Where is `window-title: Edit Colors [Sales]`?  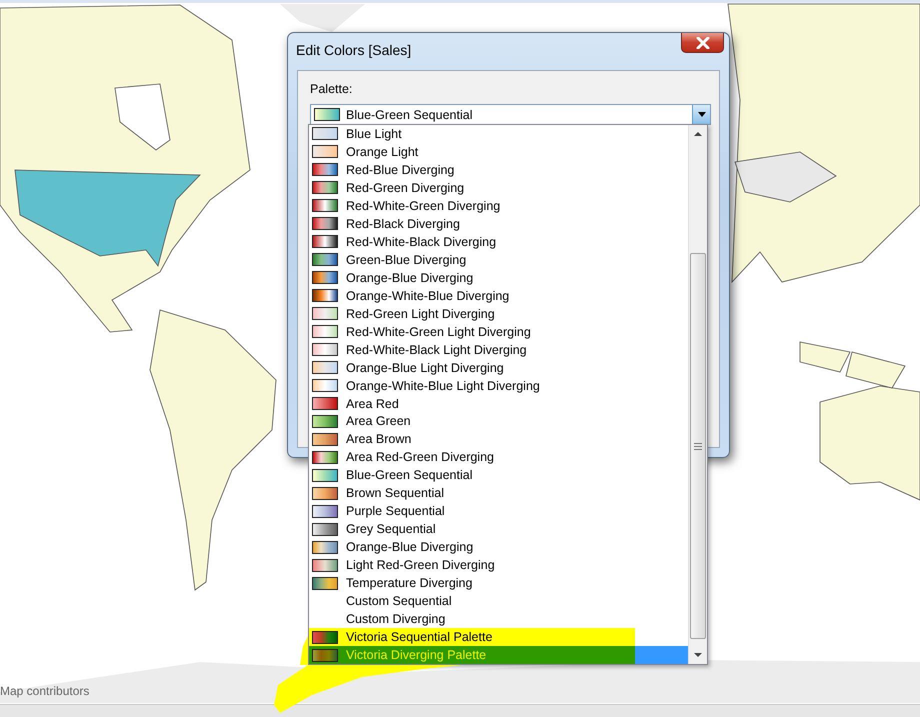
window-title: Edit Colors [Sales] is located at coordinates (354, 50).